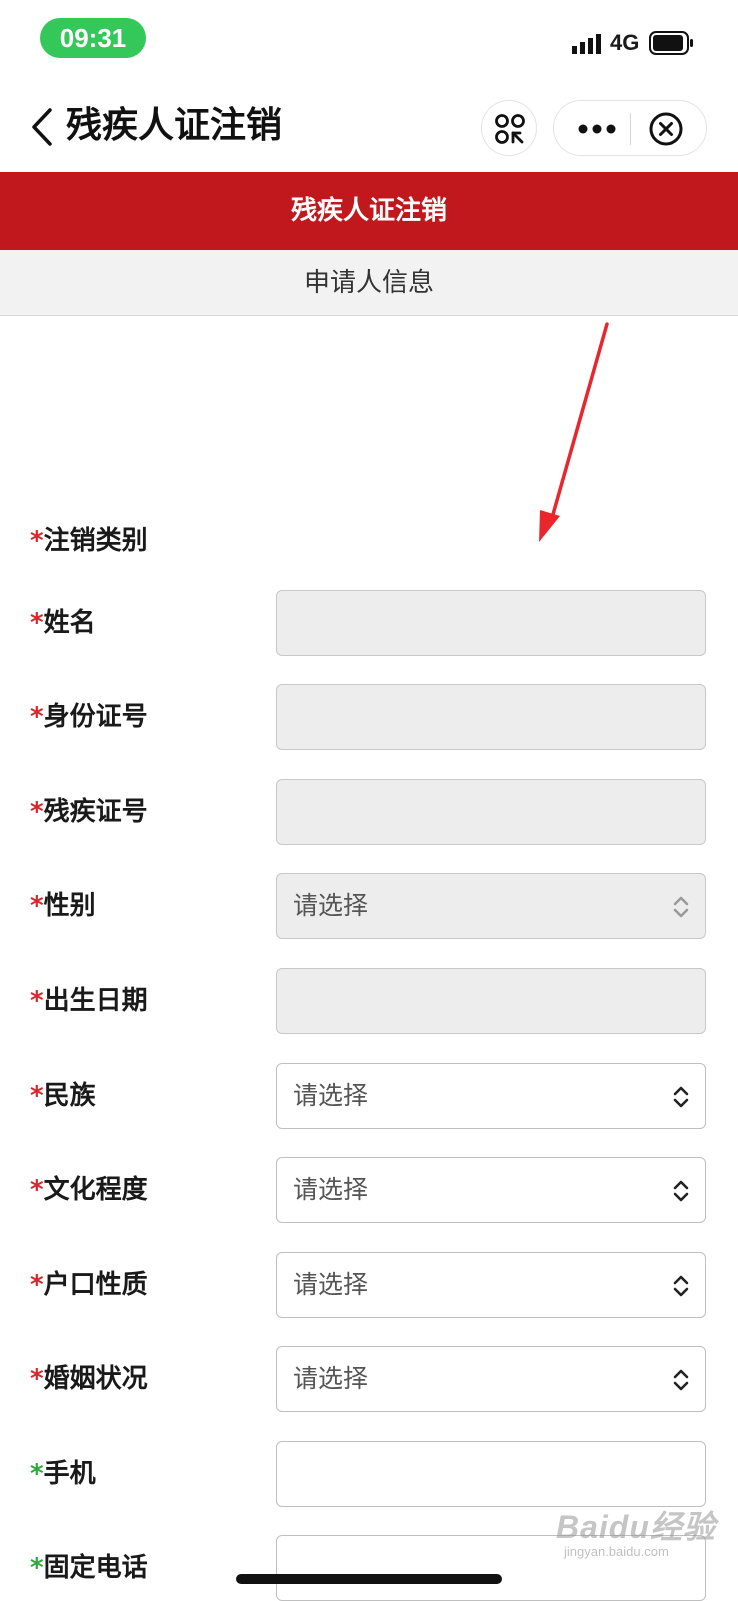  What do you see at coordinates (69, 906) in the screenshot?
I see `gender-label-text: 性别` at bounding box center [69, 906].